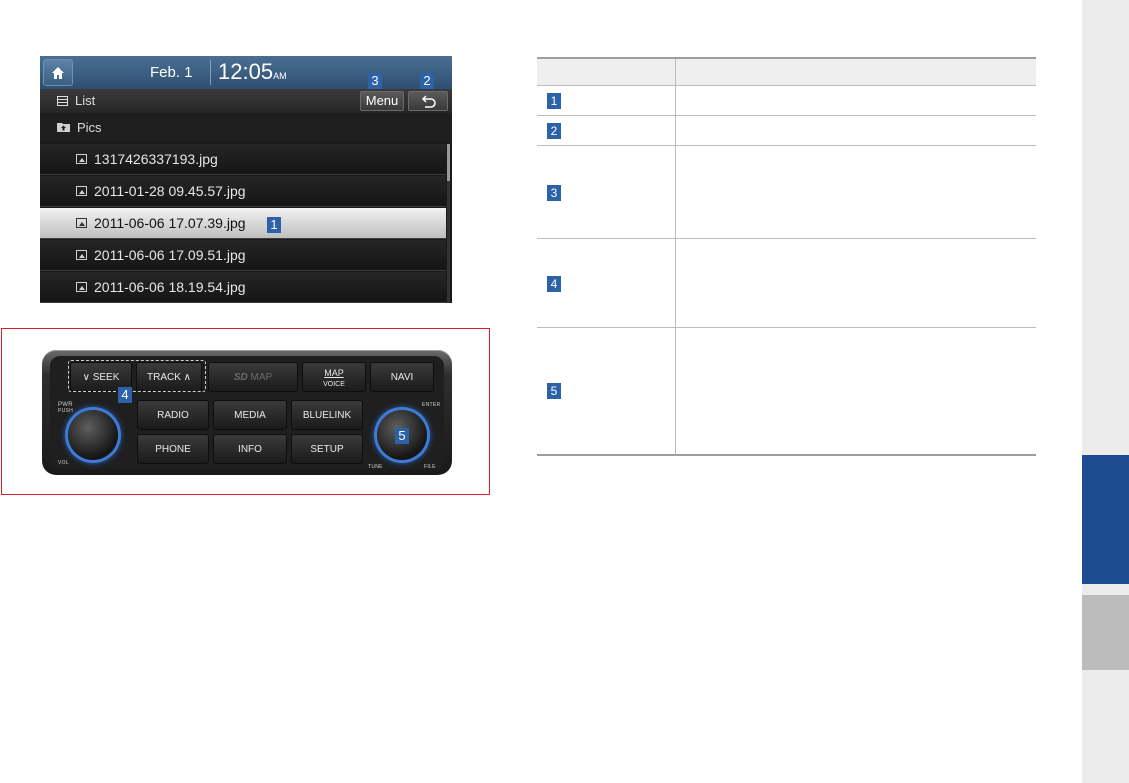 Image resolution: width=1129 pixels, height=783 pixels. What do you see at coordinates (786, 131) in the screenshot?
I see `table-row: 2` at bounding box center [786, 131].